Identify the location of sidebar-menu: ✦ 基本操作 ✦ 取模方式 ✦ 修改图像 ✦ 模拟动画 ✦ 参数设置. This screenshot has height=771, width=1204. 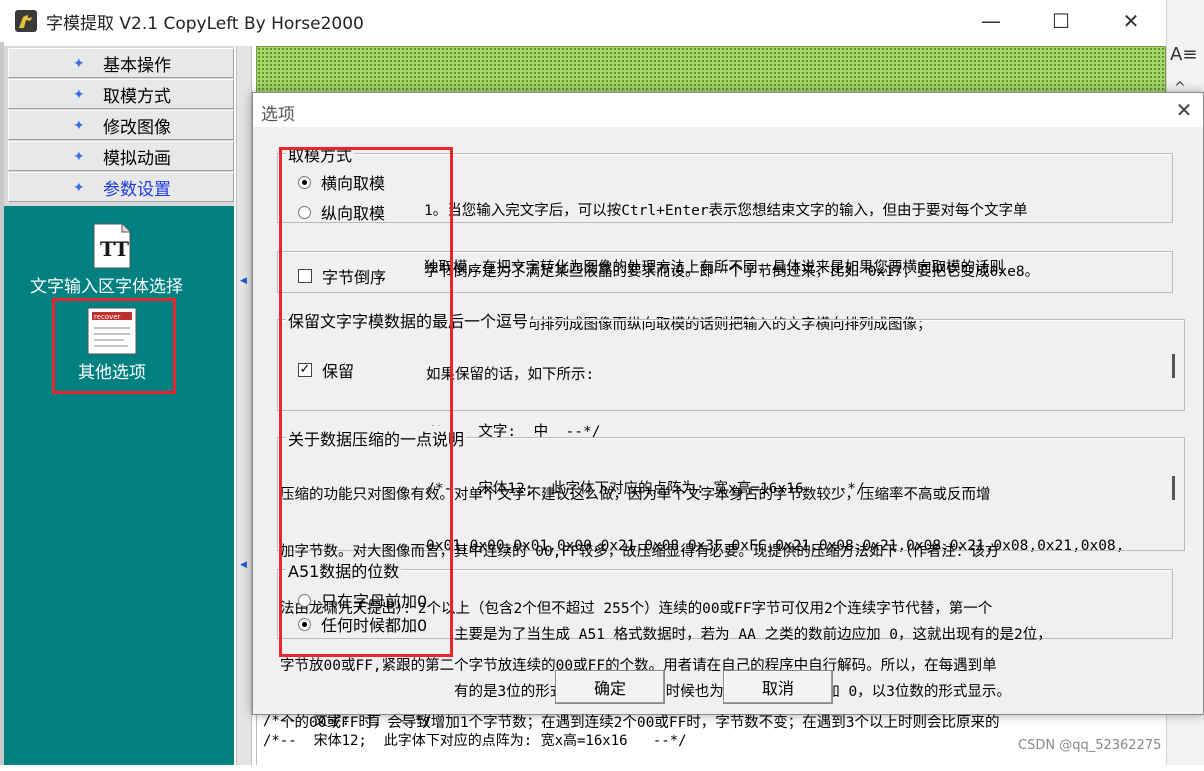
(119, 126).